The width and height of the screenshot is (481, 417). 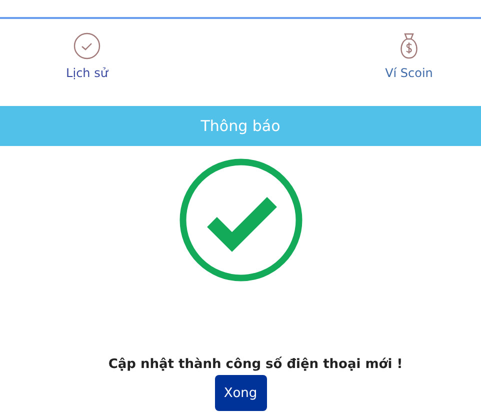 I want to click on success-message: Cập nhật thành công số điện thoại mới !, so click(x=255, y=364).